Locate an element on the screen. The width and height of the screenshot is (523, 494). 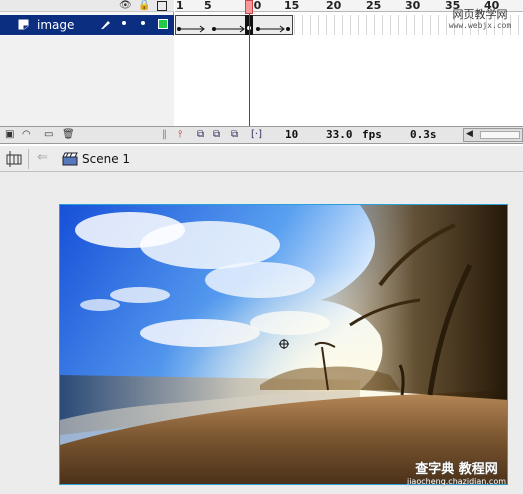
timeline-scrollbar: ◀ is located at coordinates (493, 135).